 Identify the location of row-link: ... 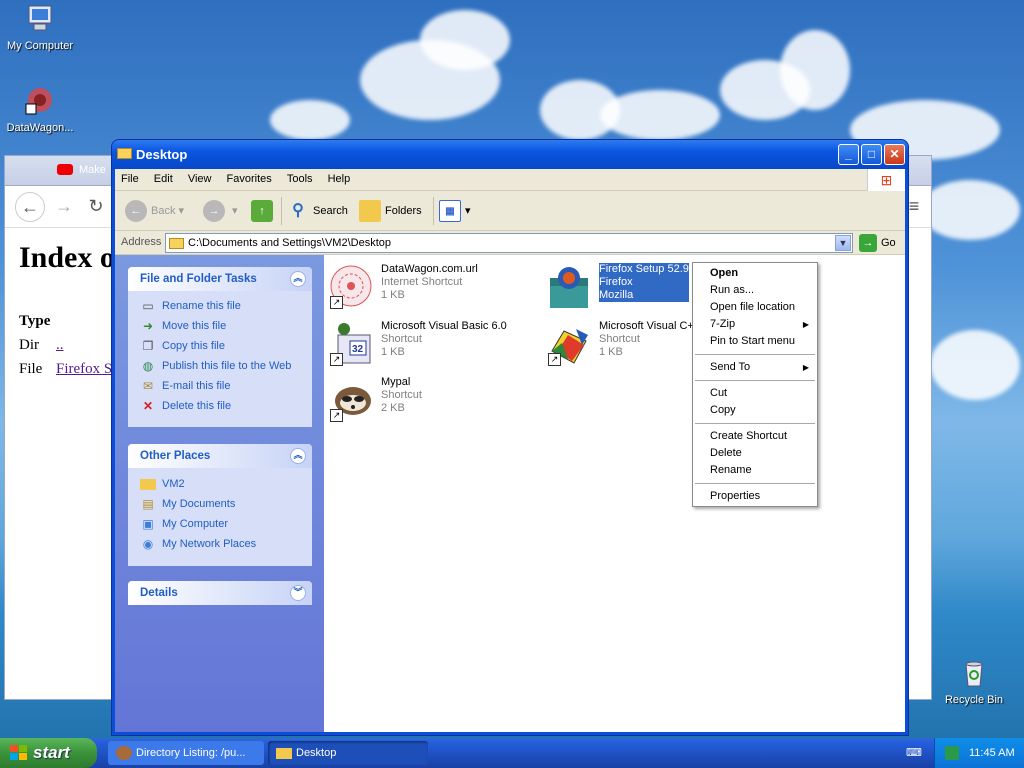
(60, 345).